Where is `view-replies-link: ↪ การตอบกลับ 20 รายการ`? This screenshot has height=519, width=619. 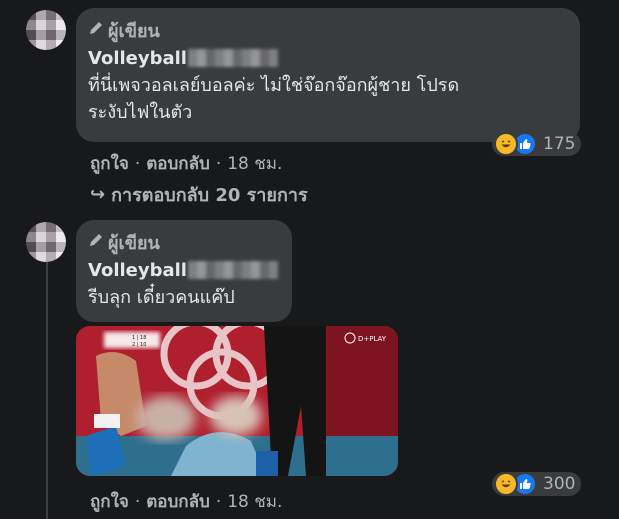
view-replies-link: ↪ การตอบกลับ 20 รายการ is located at coordinates (199, 194).